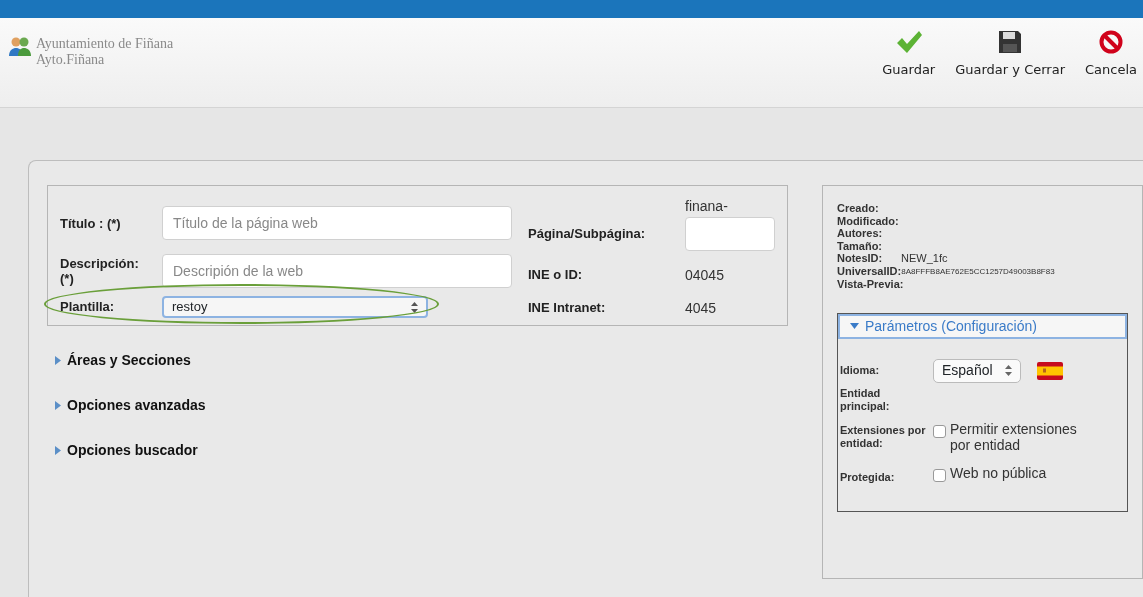 Image resolution: width=1143 pixels, height=597 pixels. Describe the element at coordinates (978, 271) in the screenshot. I see `info-value: 8A8FFFB8AE762E5CC1257D49003B8F83` at that location.